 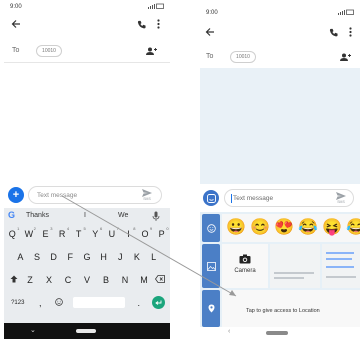 What do you see at coordinates (33, 330) in the screenshot?
I see `nav-back-chevron-icon: ⌄` at bounding box center [33, 330].